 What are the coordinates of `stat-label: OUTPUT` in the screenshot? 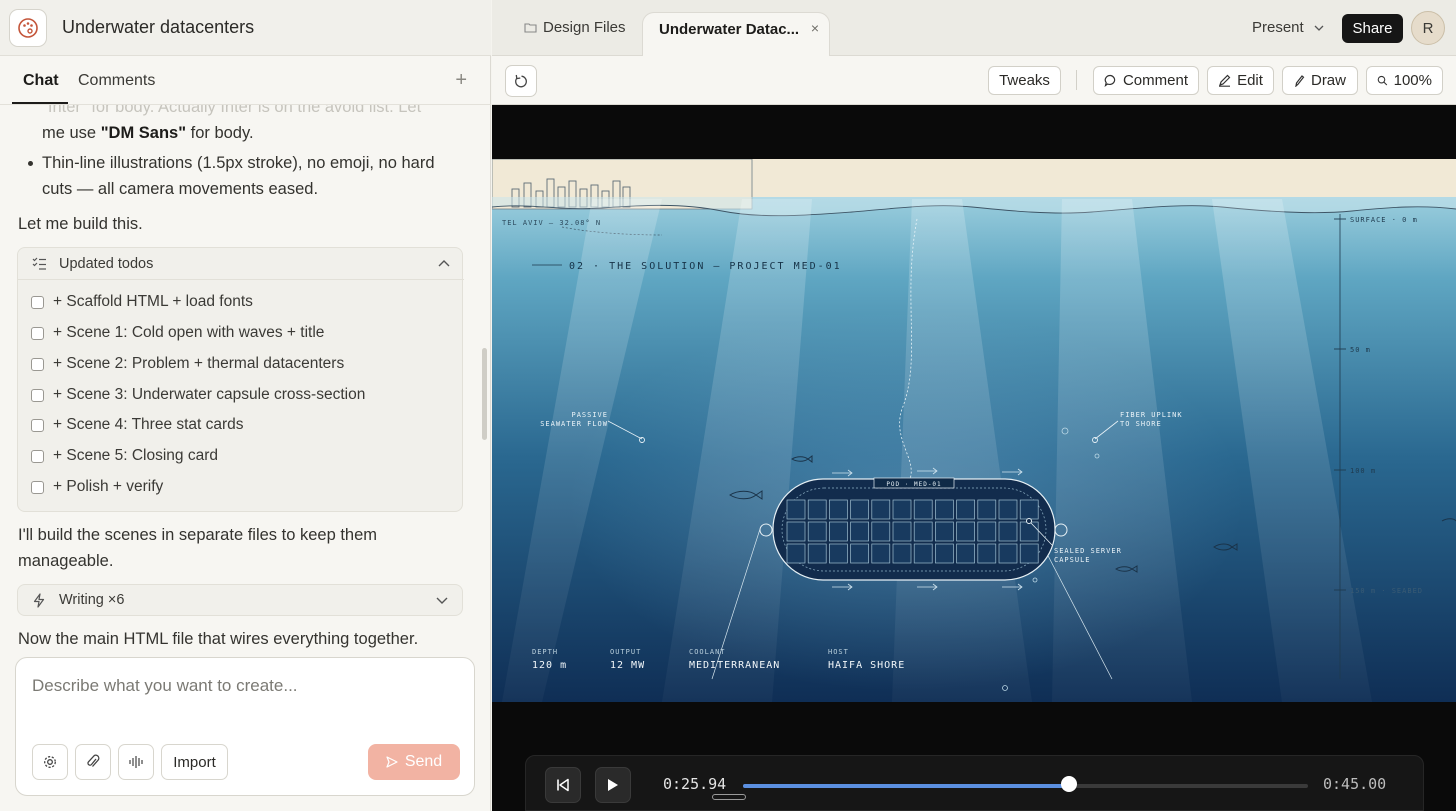 It's located at (625, 652).